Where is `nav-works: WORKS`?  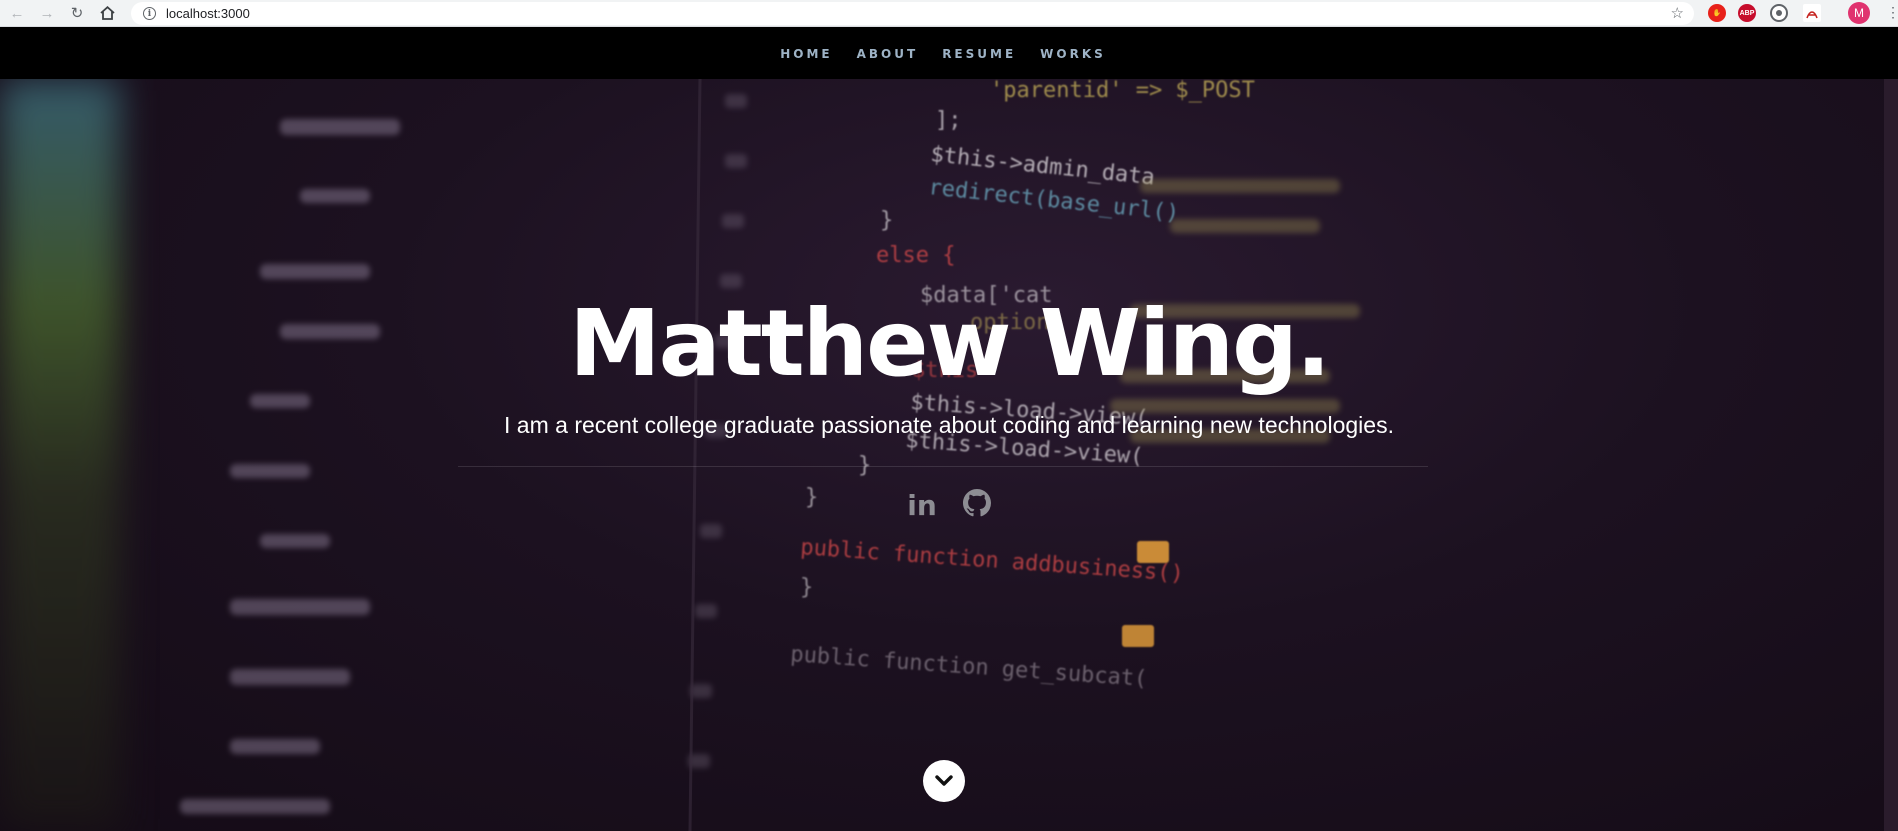
nav-works: WORKS is located at coordinates (1073, 54).